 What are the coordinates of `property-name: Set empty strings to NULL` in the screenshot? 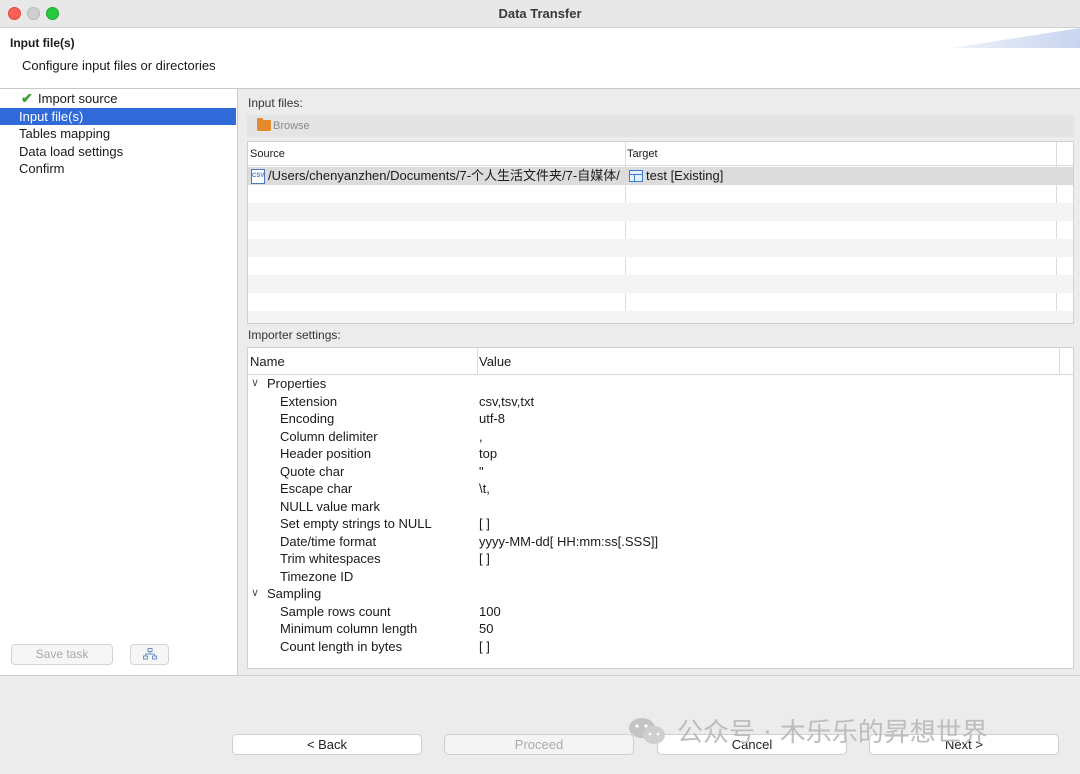 It's located at (356, 523).